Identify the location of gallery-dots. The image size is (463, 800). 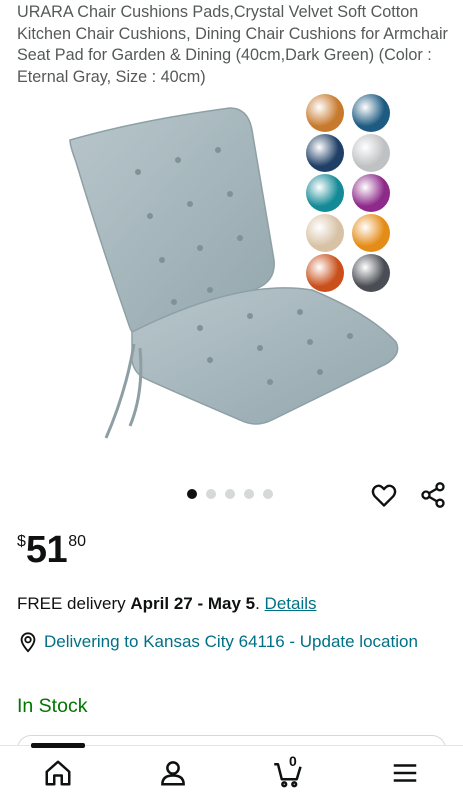
(230, 494).